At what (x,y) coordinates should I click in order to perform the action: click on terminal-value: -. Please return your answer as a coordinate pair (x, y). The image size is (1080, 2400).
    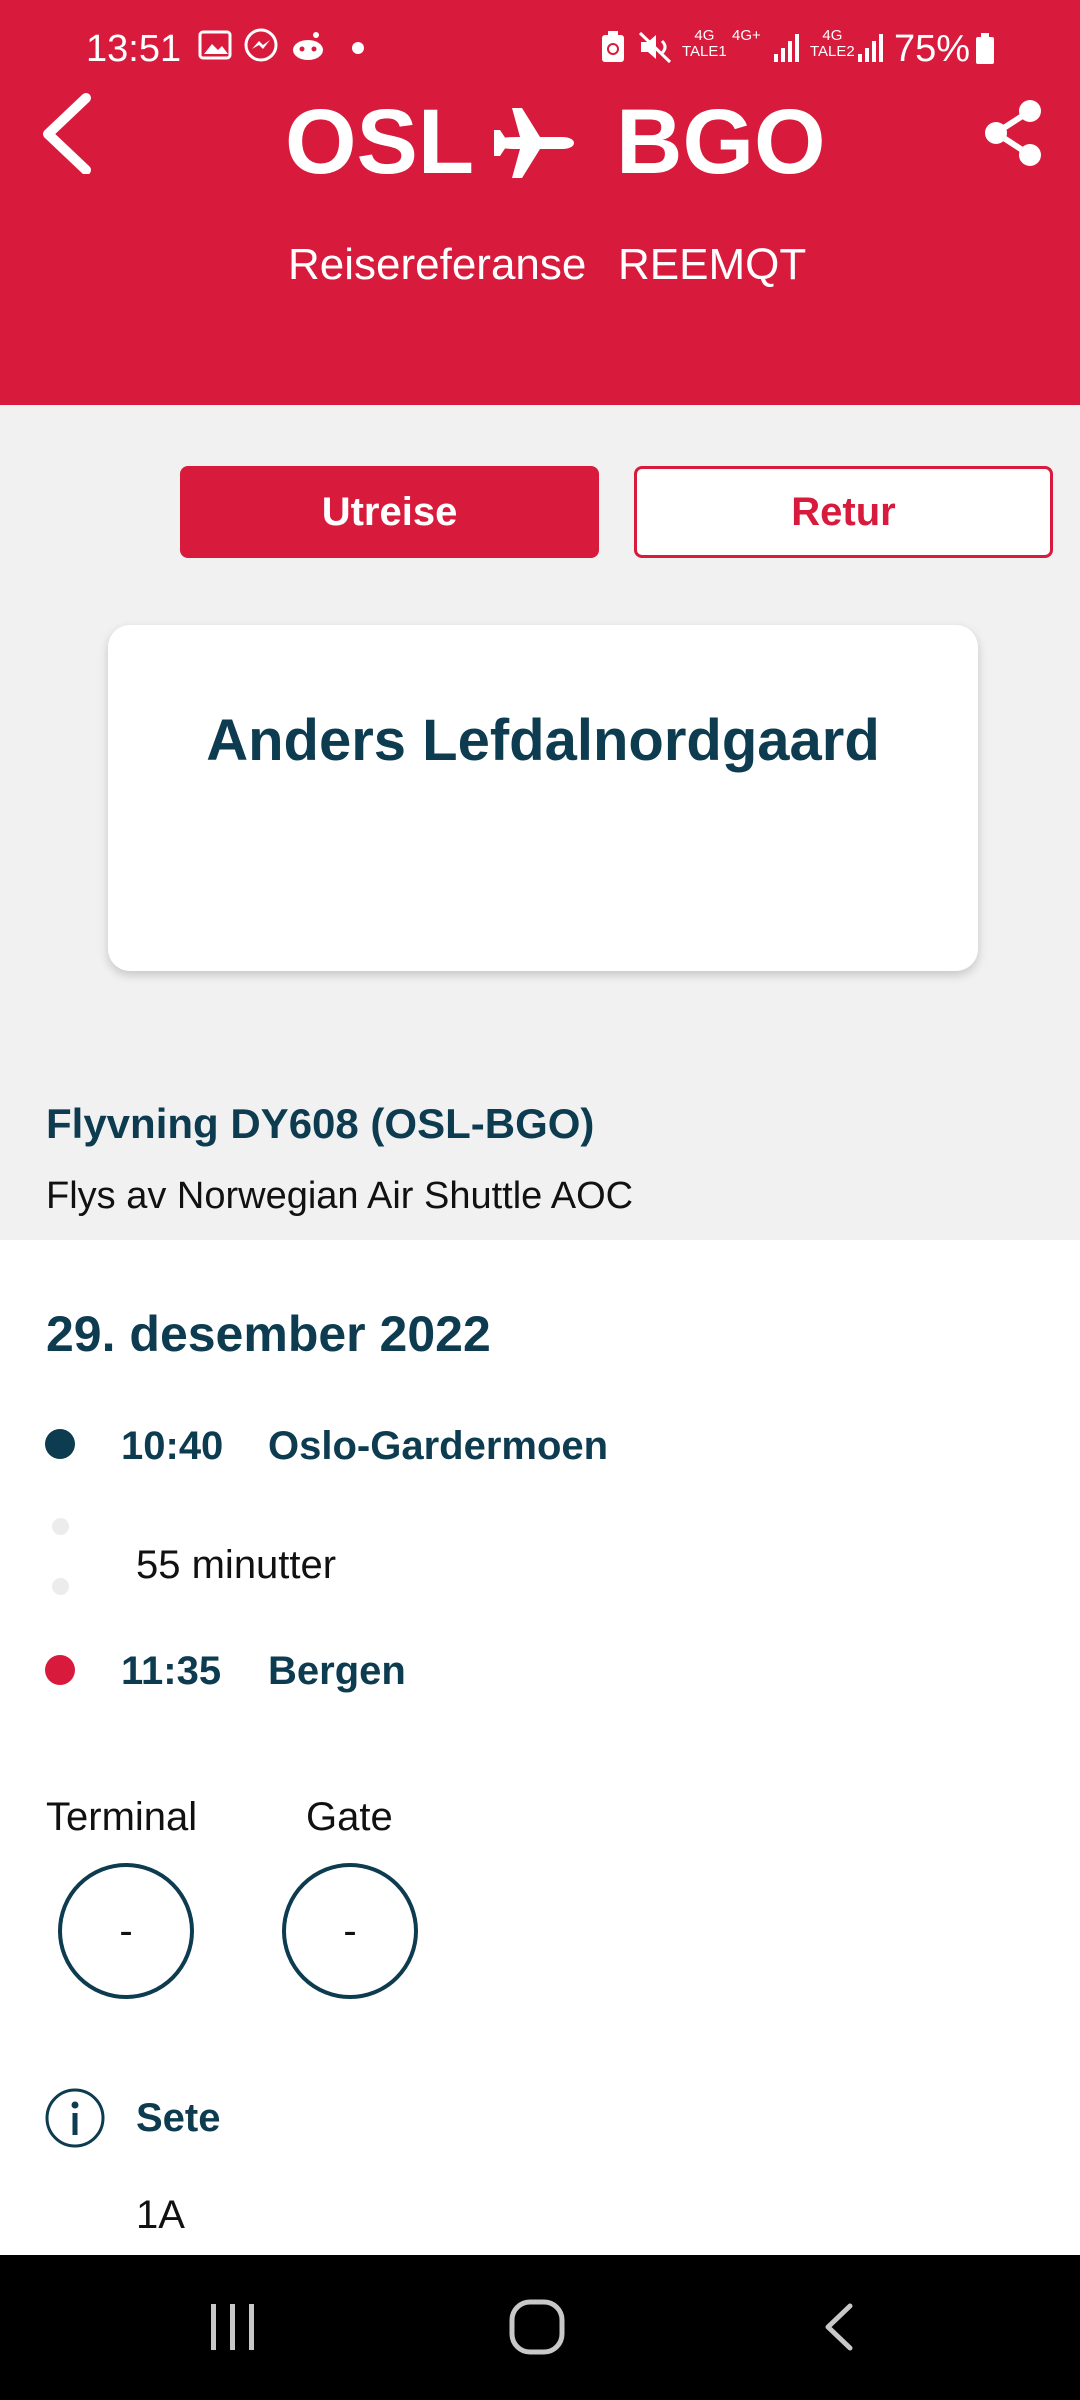
    Looking at the image, I should click on (126, 1930).